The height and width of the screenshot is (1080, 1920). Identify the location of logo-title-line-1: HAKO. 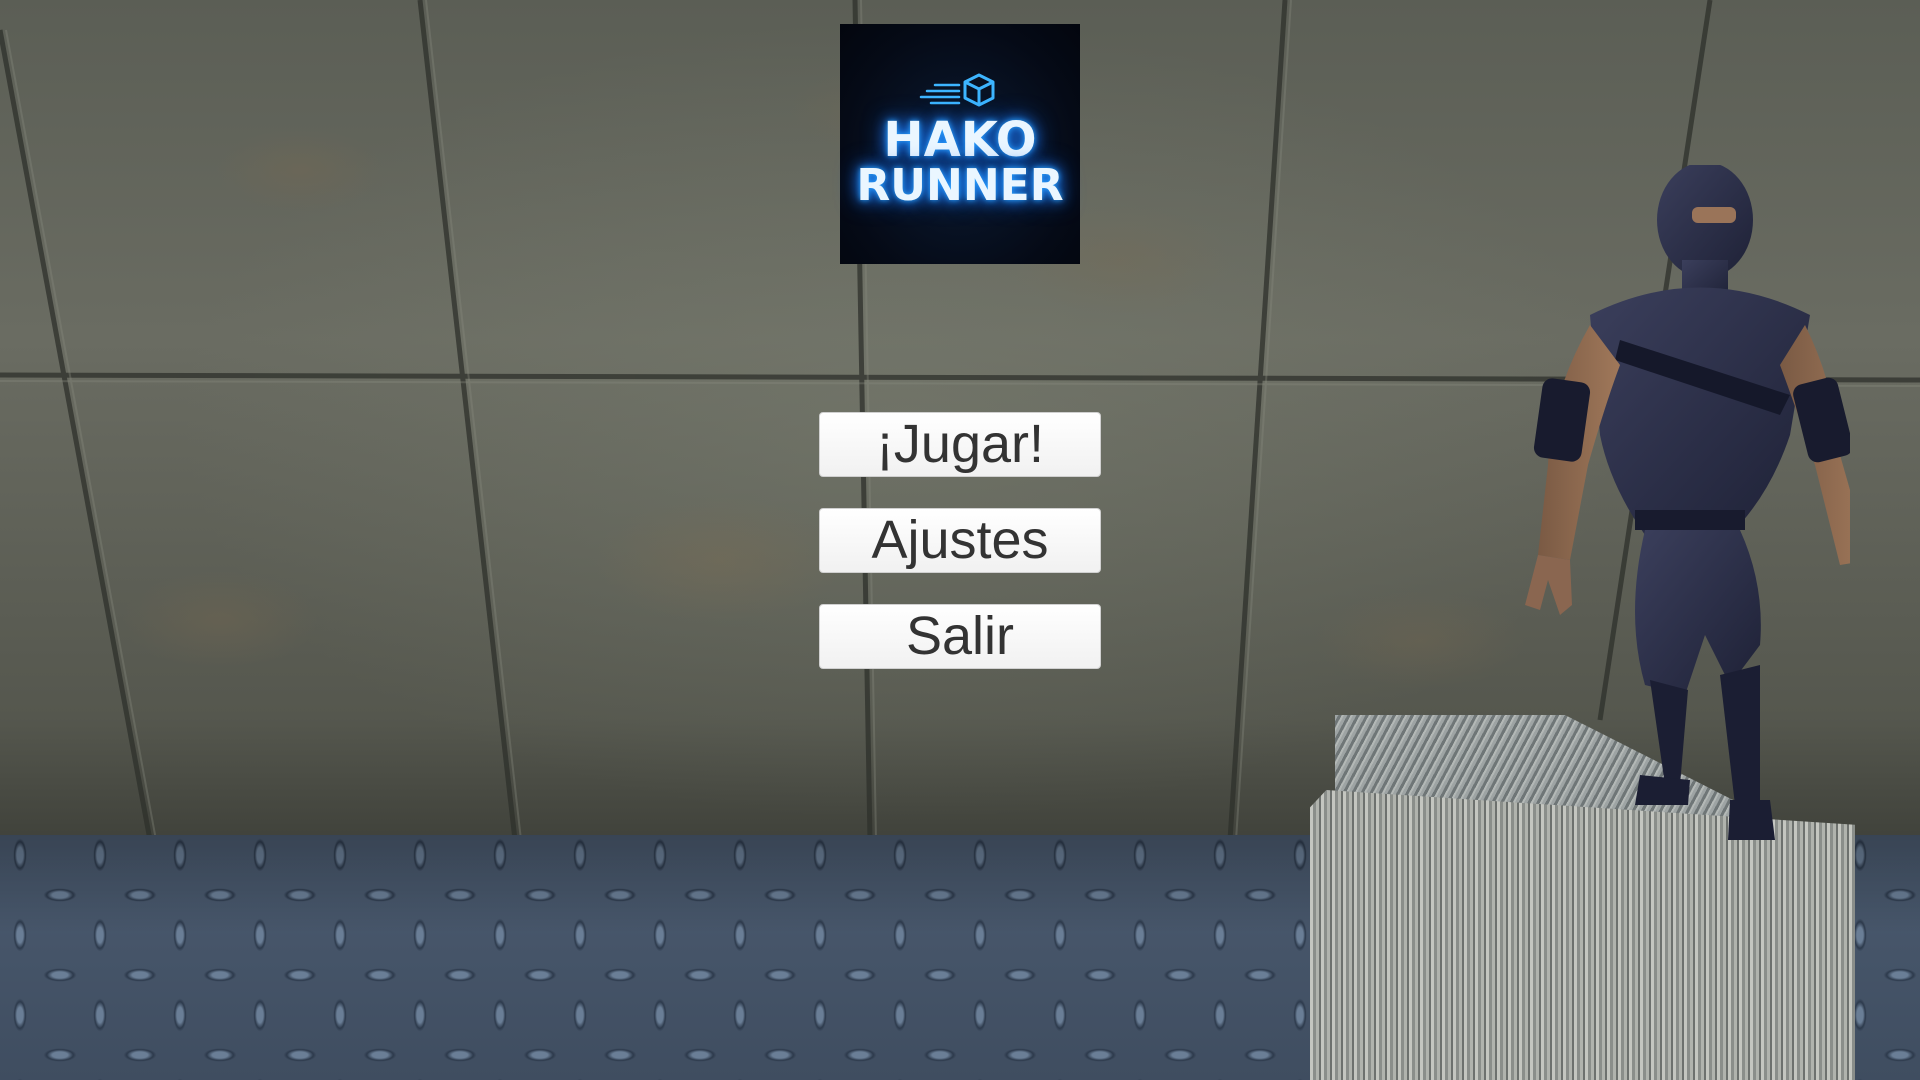
(960, 140).